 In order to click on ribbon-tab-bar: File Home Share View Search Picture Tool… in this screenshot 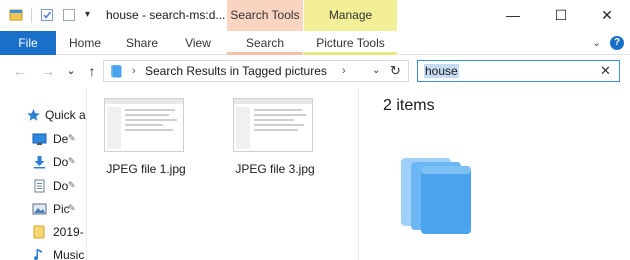, I will do `click(315, 43)`.